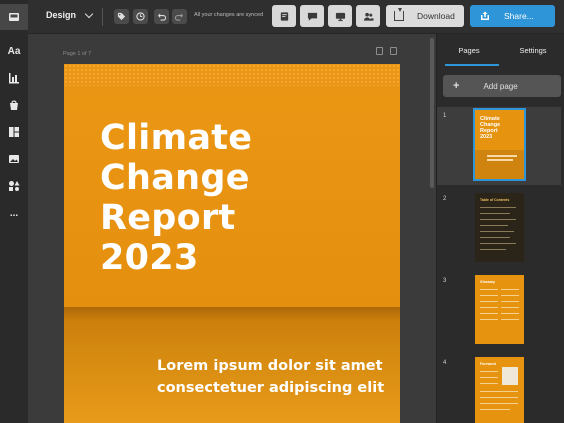 The height and width of the screenshot is (423, 564). I want to click on pages-icon, so click(14, 132).